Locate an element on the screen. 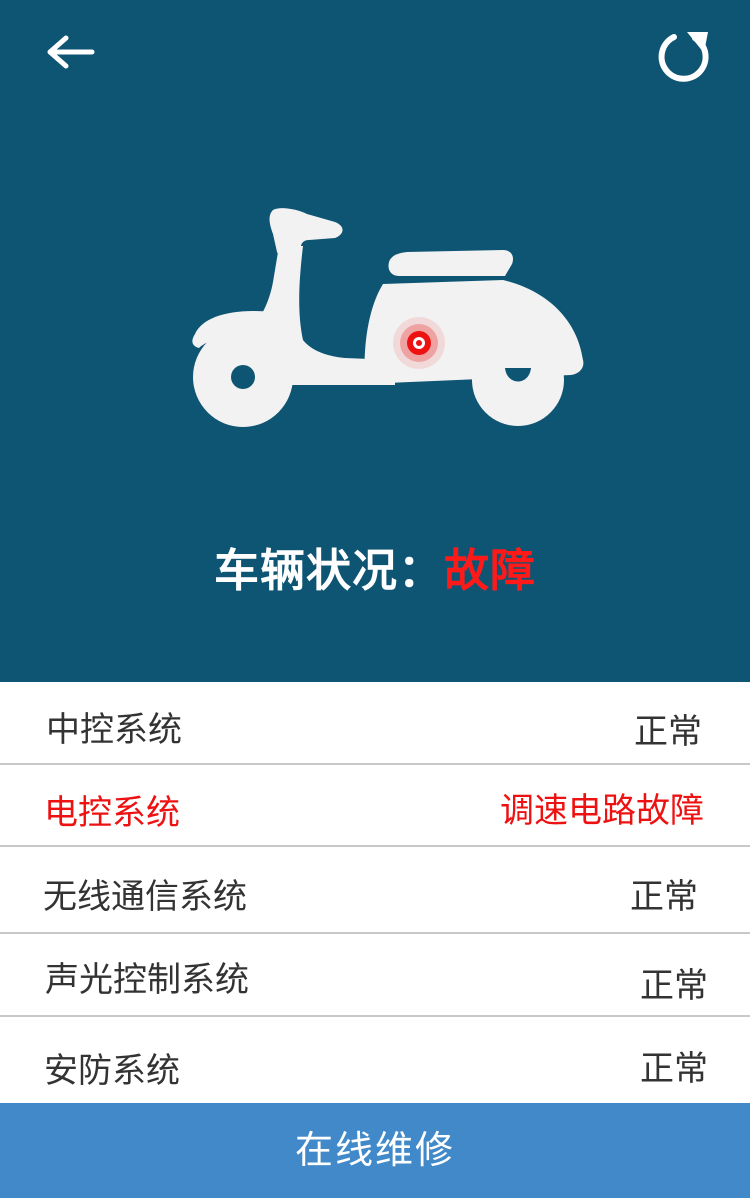  arrow-left-icon is located at coordinates (71, 52).